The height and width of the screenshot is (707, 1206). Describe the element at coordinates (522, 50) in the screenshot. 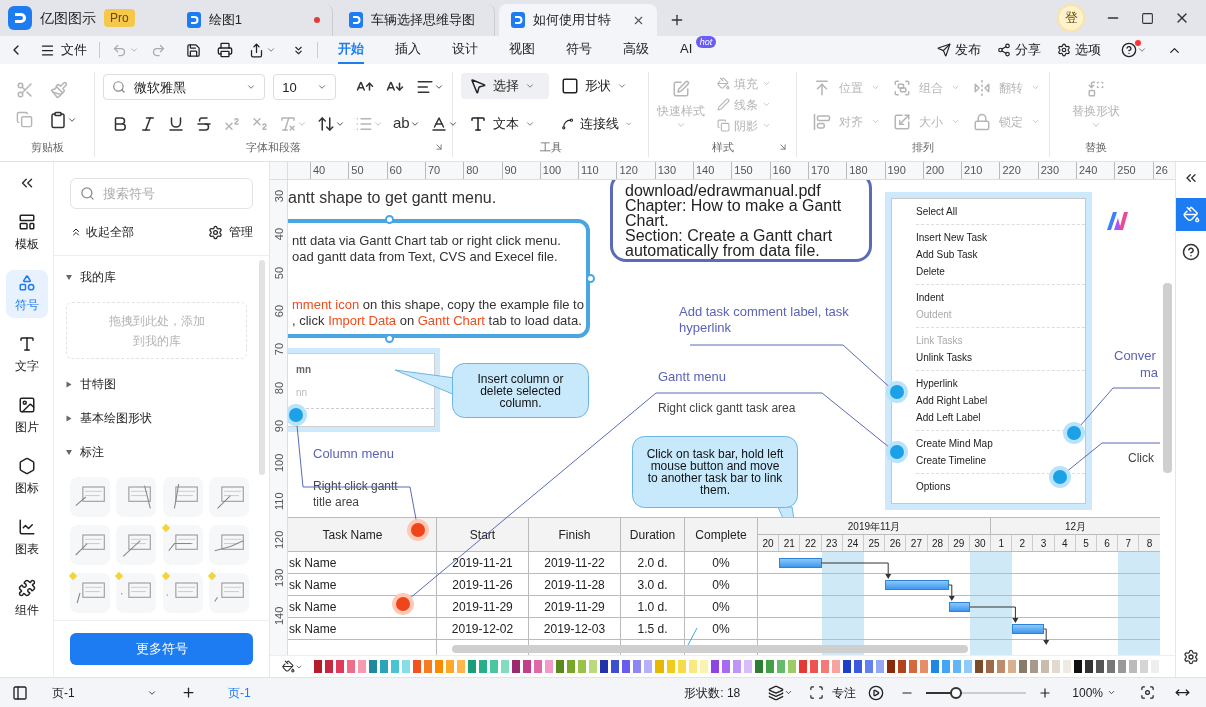

I see `ribbon-tab: 视图` at that location.